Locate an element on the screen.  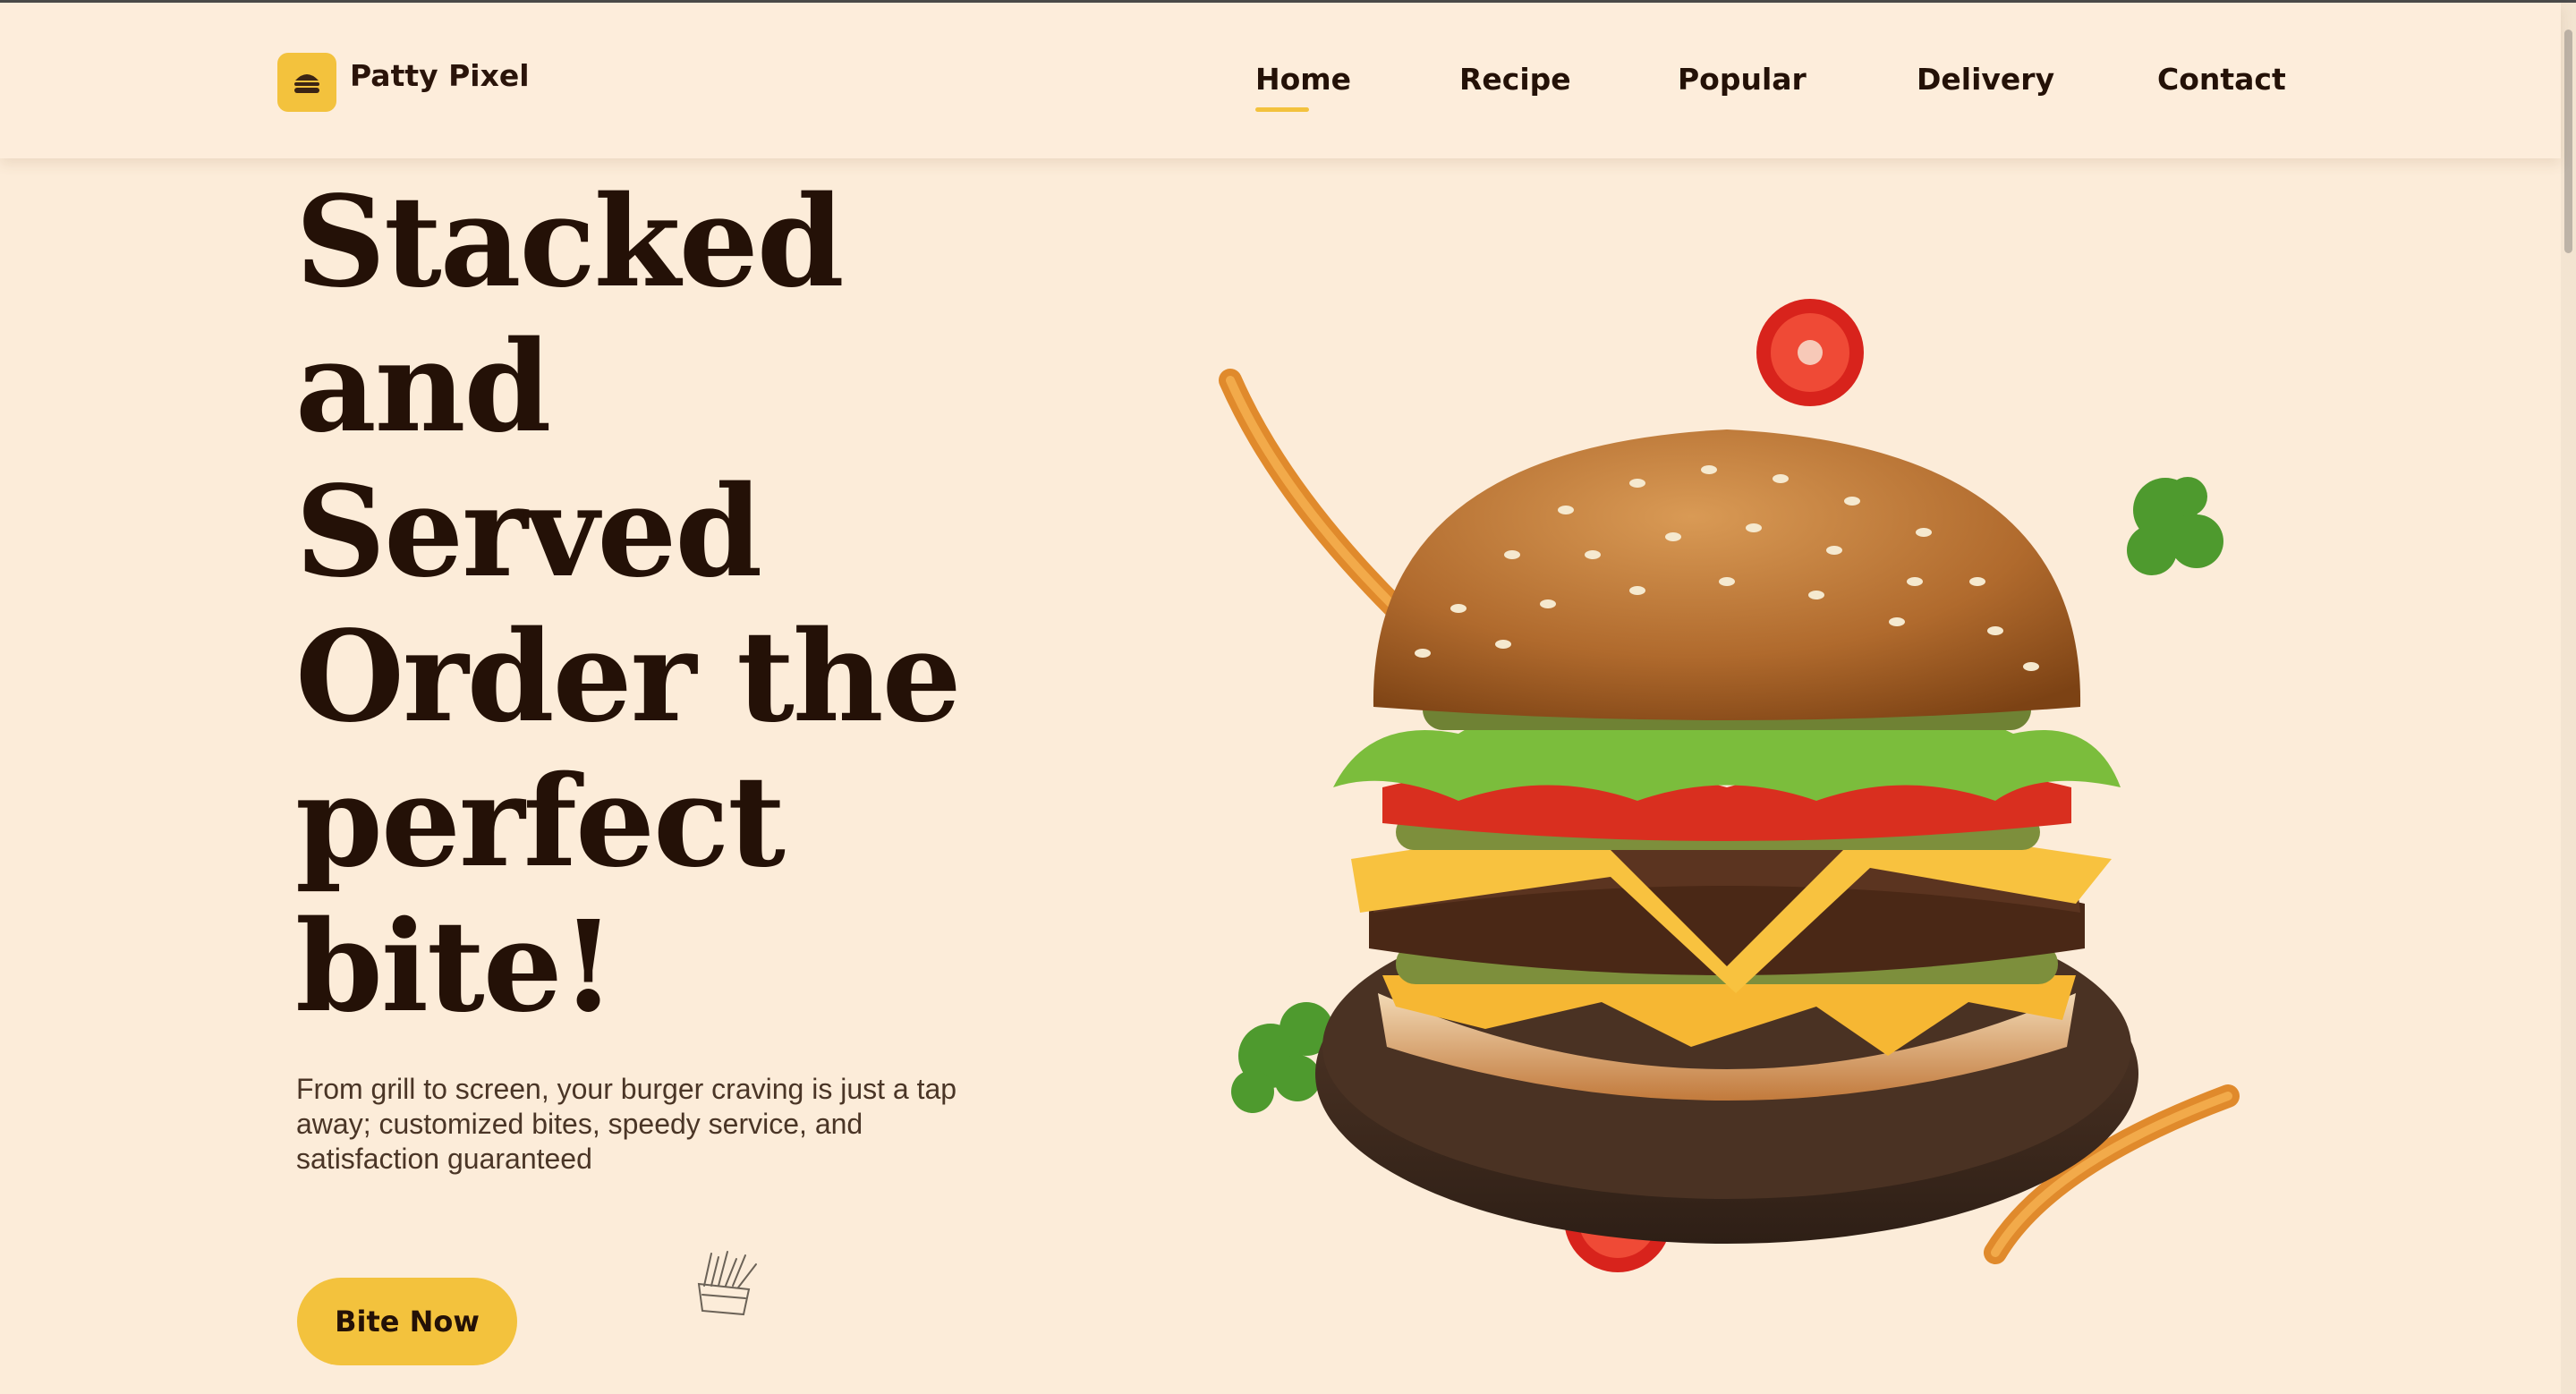
top-bun is located at coordinates (1727, 574).